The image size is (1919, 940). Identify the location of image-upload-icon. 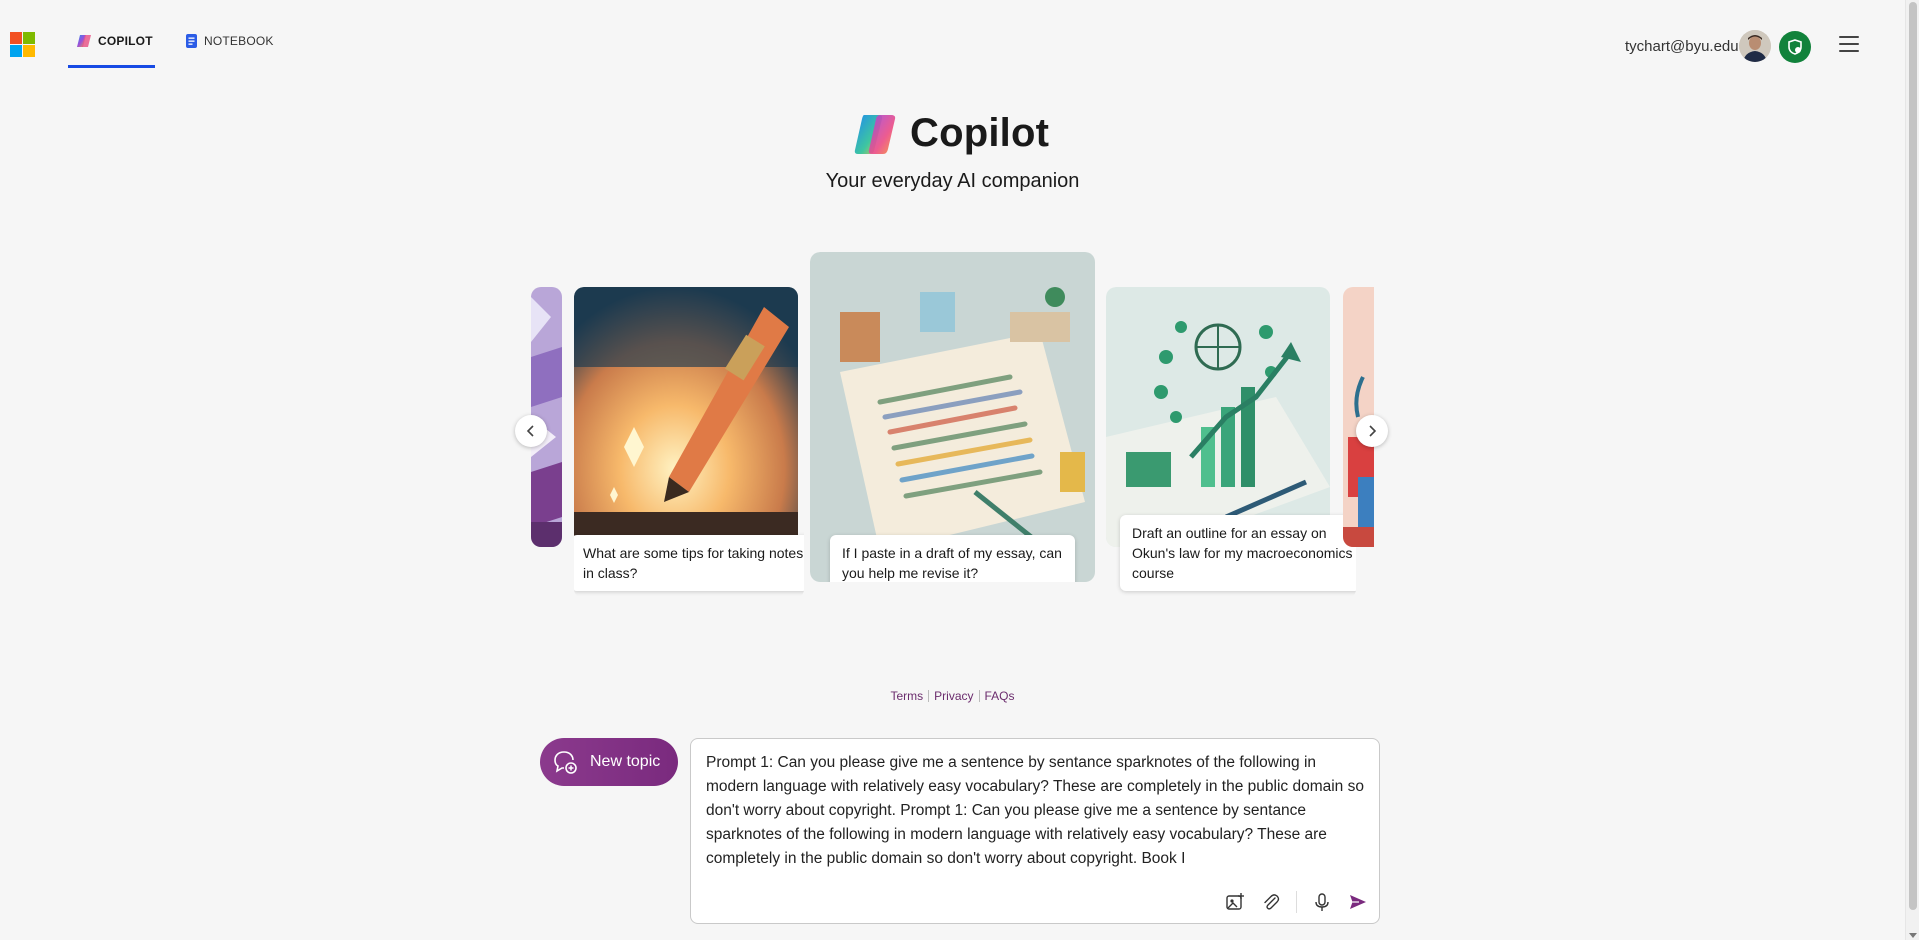
(1235, 902).